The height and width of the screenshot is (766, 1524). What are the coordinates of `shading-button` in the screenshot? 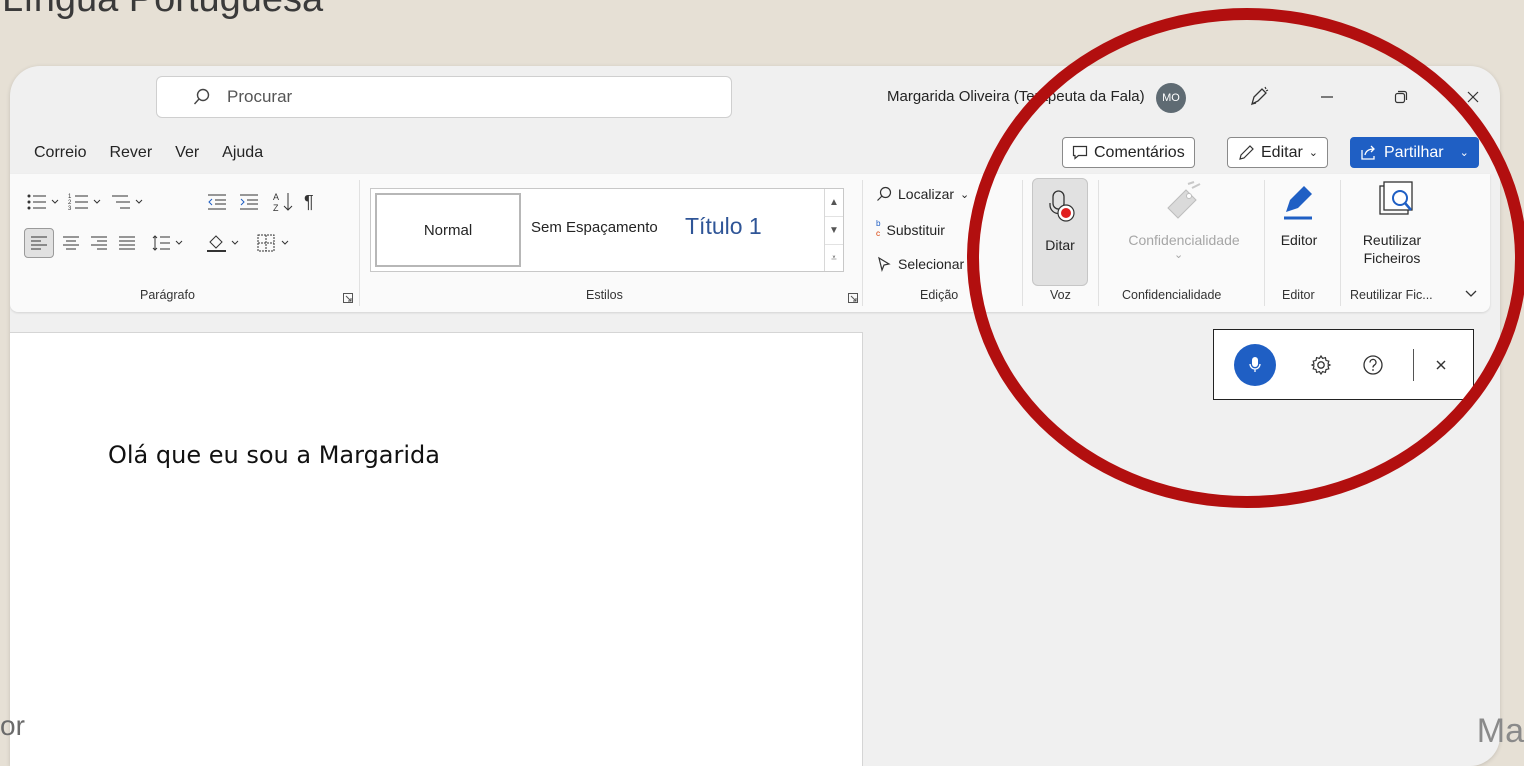 It's located at (223, 243).